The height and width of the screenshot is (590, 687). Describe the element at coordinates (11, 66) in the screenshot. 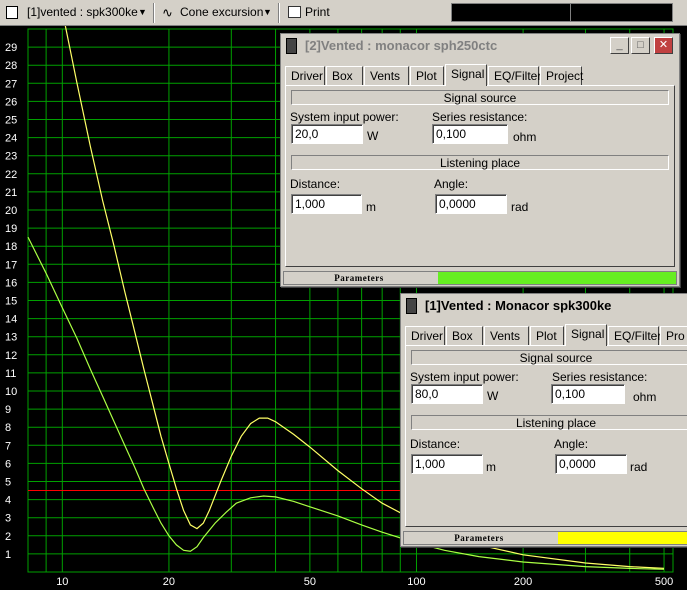

I see `y-tick-label: 28` at that location.